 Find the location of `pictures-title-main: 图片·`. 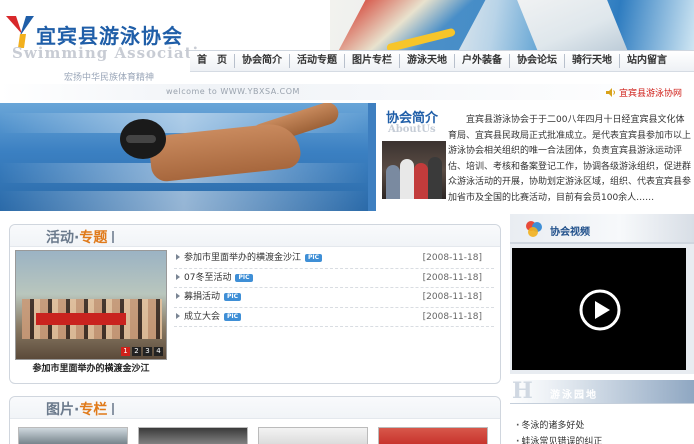

pictures-title-main: 图片· is located at coordinates (63, 410).